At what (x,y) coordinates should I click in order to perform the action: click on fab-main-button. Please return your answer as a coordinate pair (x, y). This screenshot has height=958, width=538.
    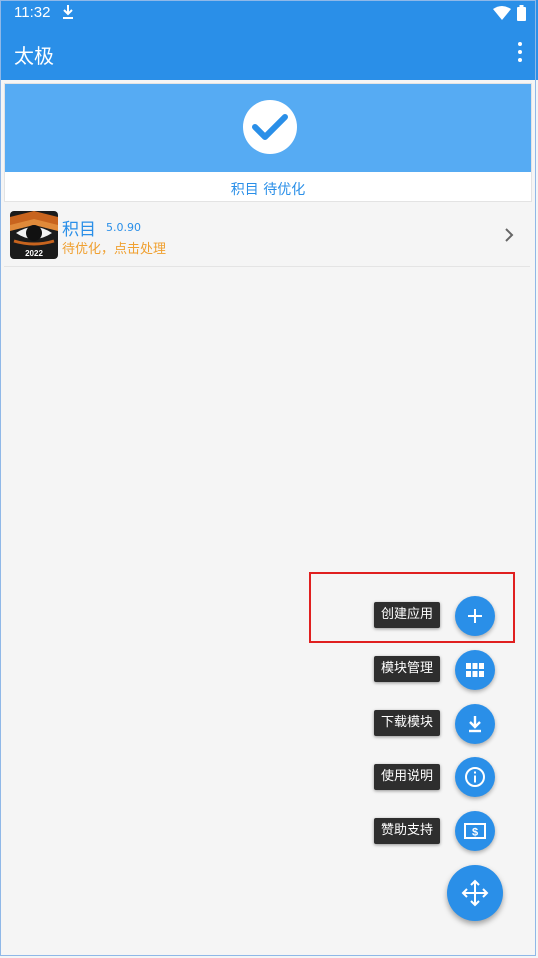
    Looking at the image, I should click on (475, 893).